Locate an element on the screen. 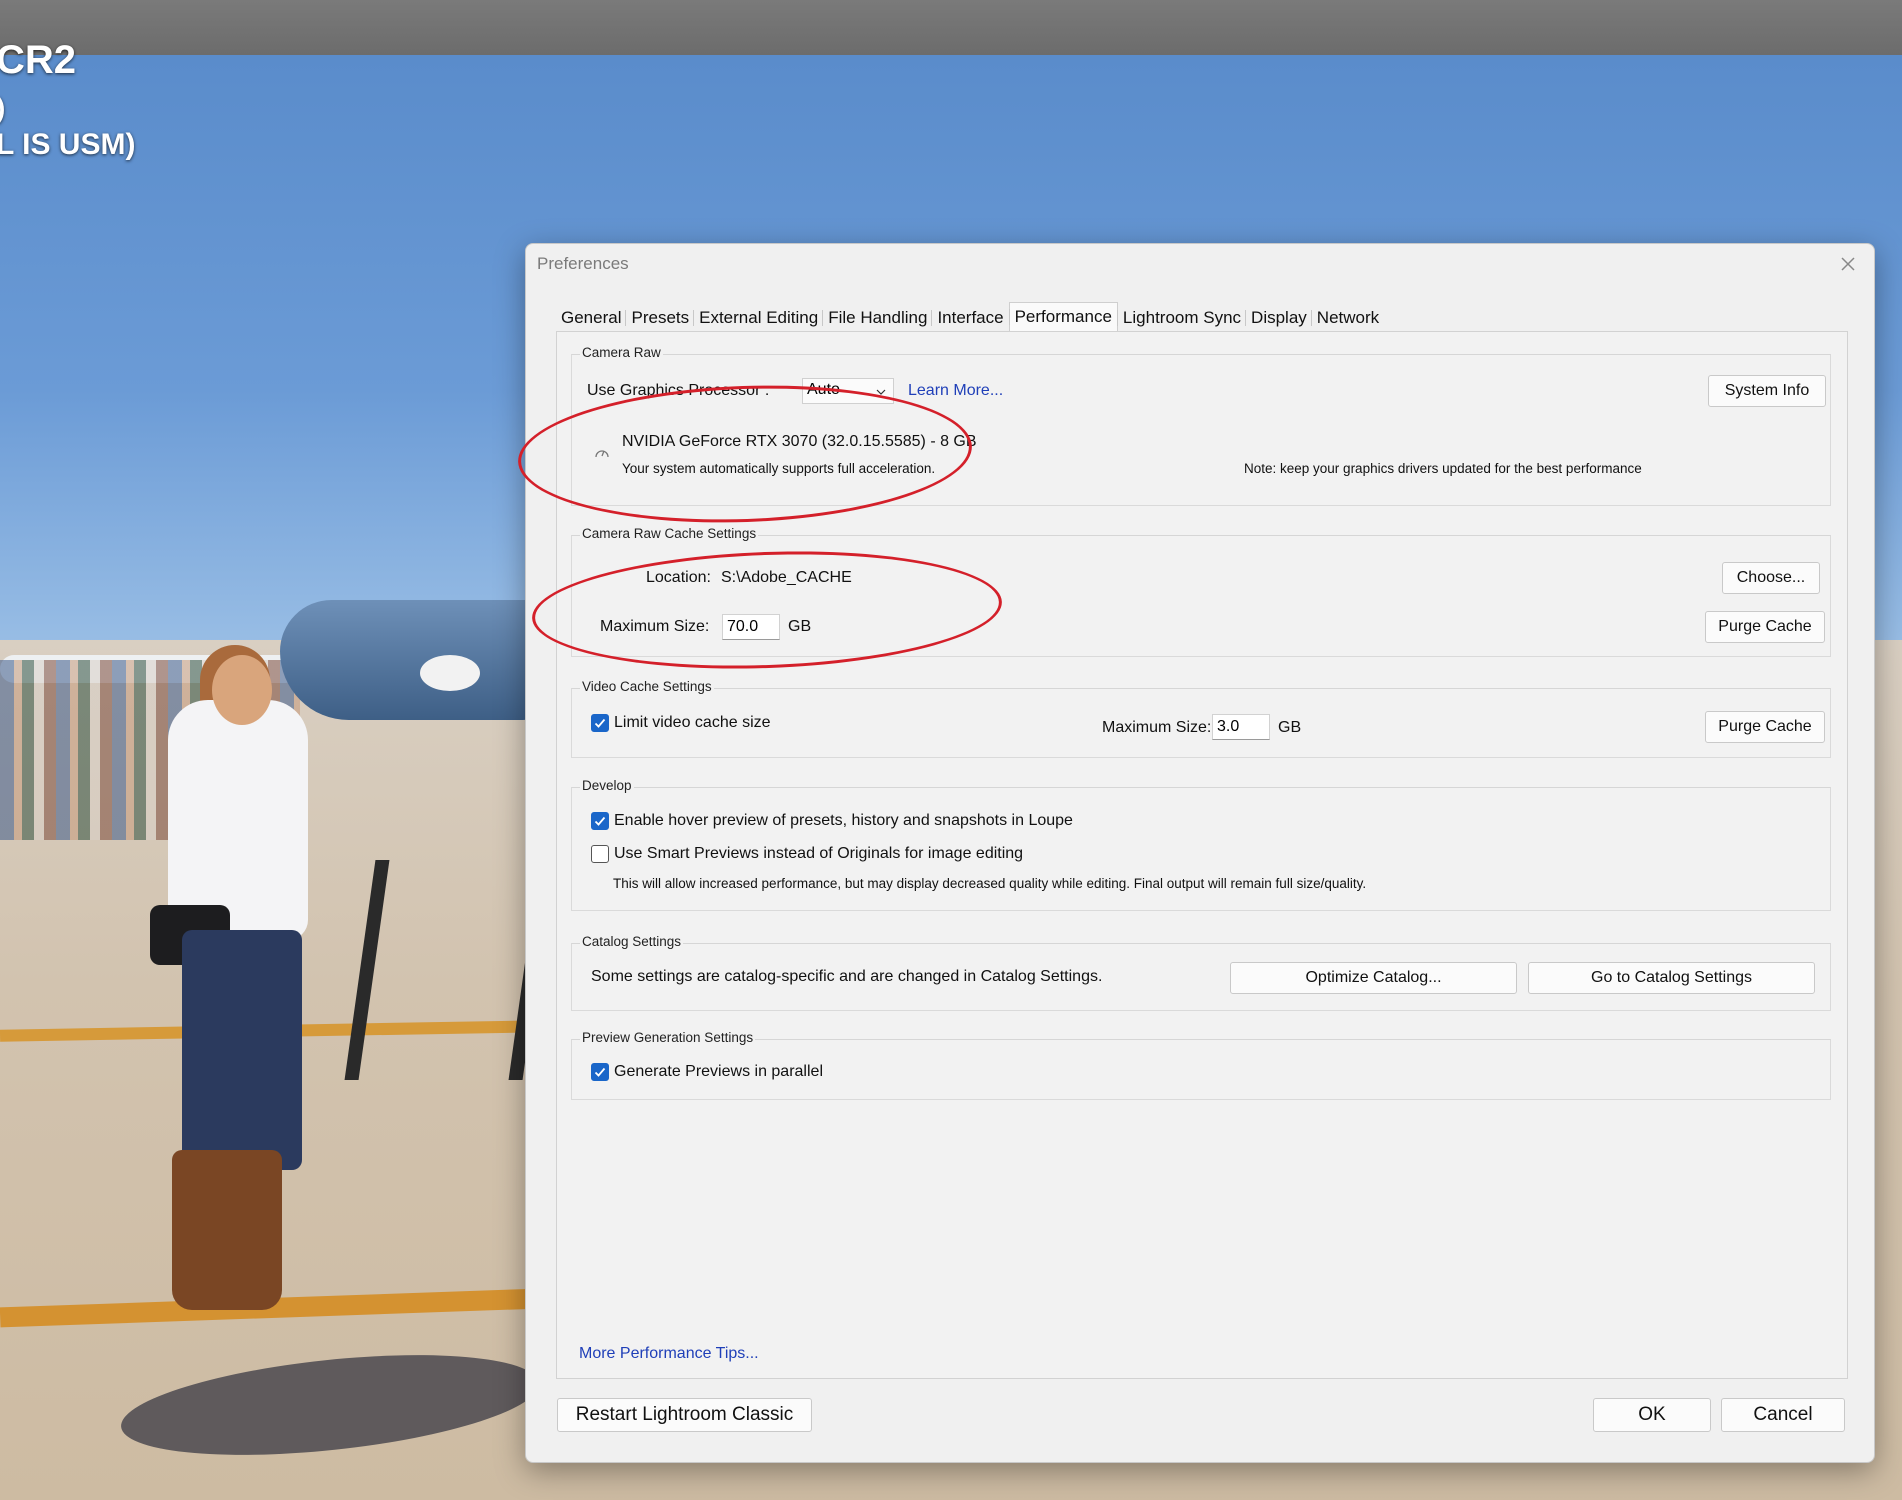  video-max-size-unit: GB is located at coordinates (1290, 727).